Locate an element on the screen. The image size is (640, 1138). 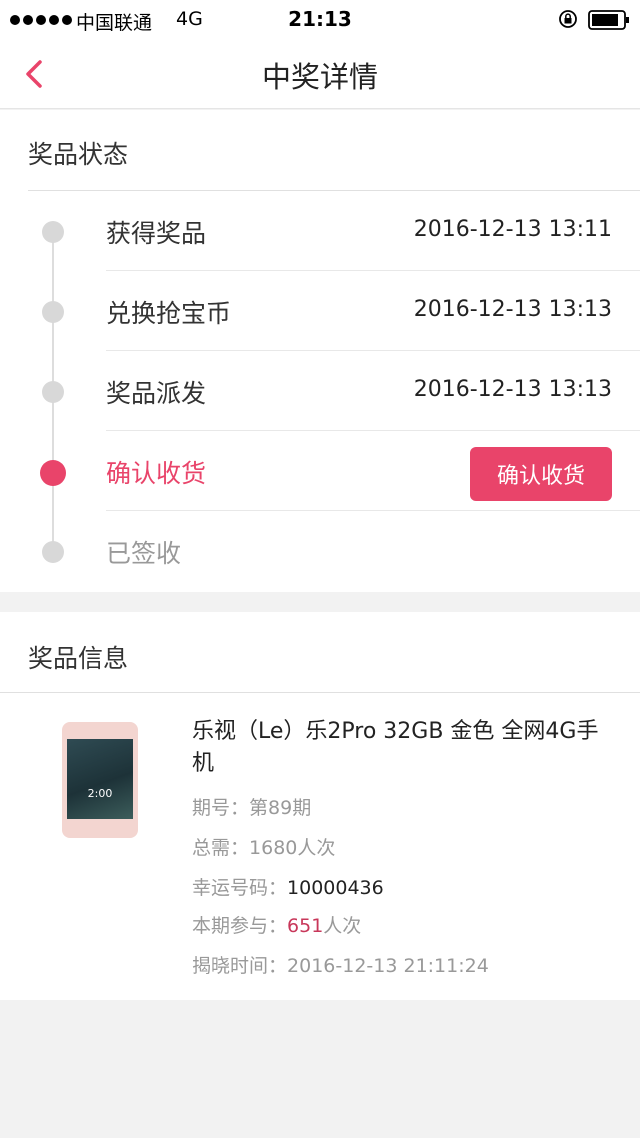
step-time: 2016-12-13 13:11 is located at coordinates (512, 229).